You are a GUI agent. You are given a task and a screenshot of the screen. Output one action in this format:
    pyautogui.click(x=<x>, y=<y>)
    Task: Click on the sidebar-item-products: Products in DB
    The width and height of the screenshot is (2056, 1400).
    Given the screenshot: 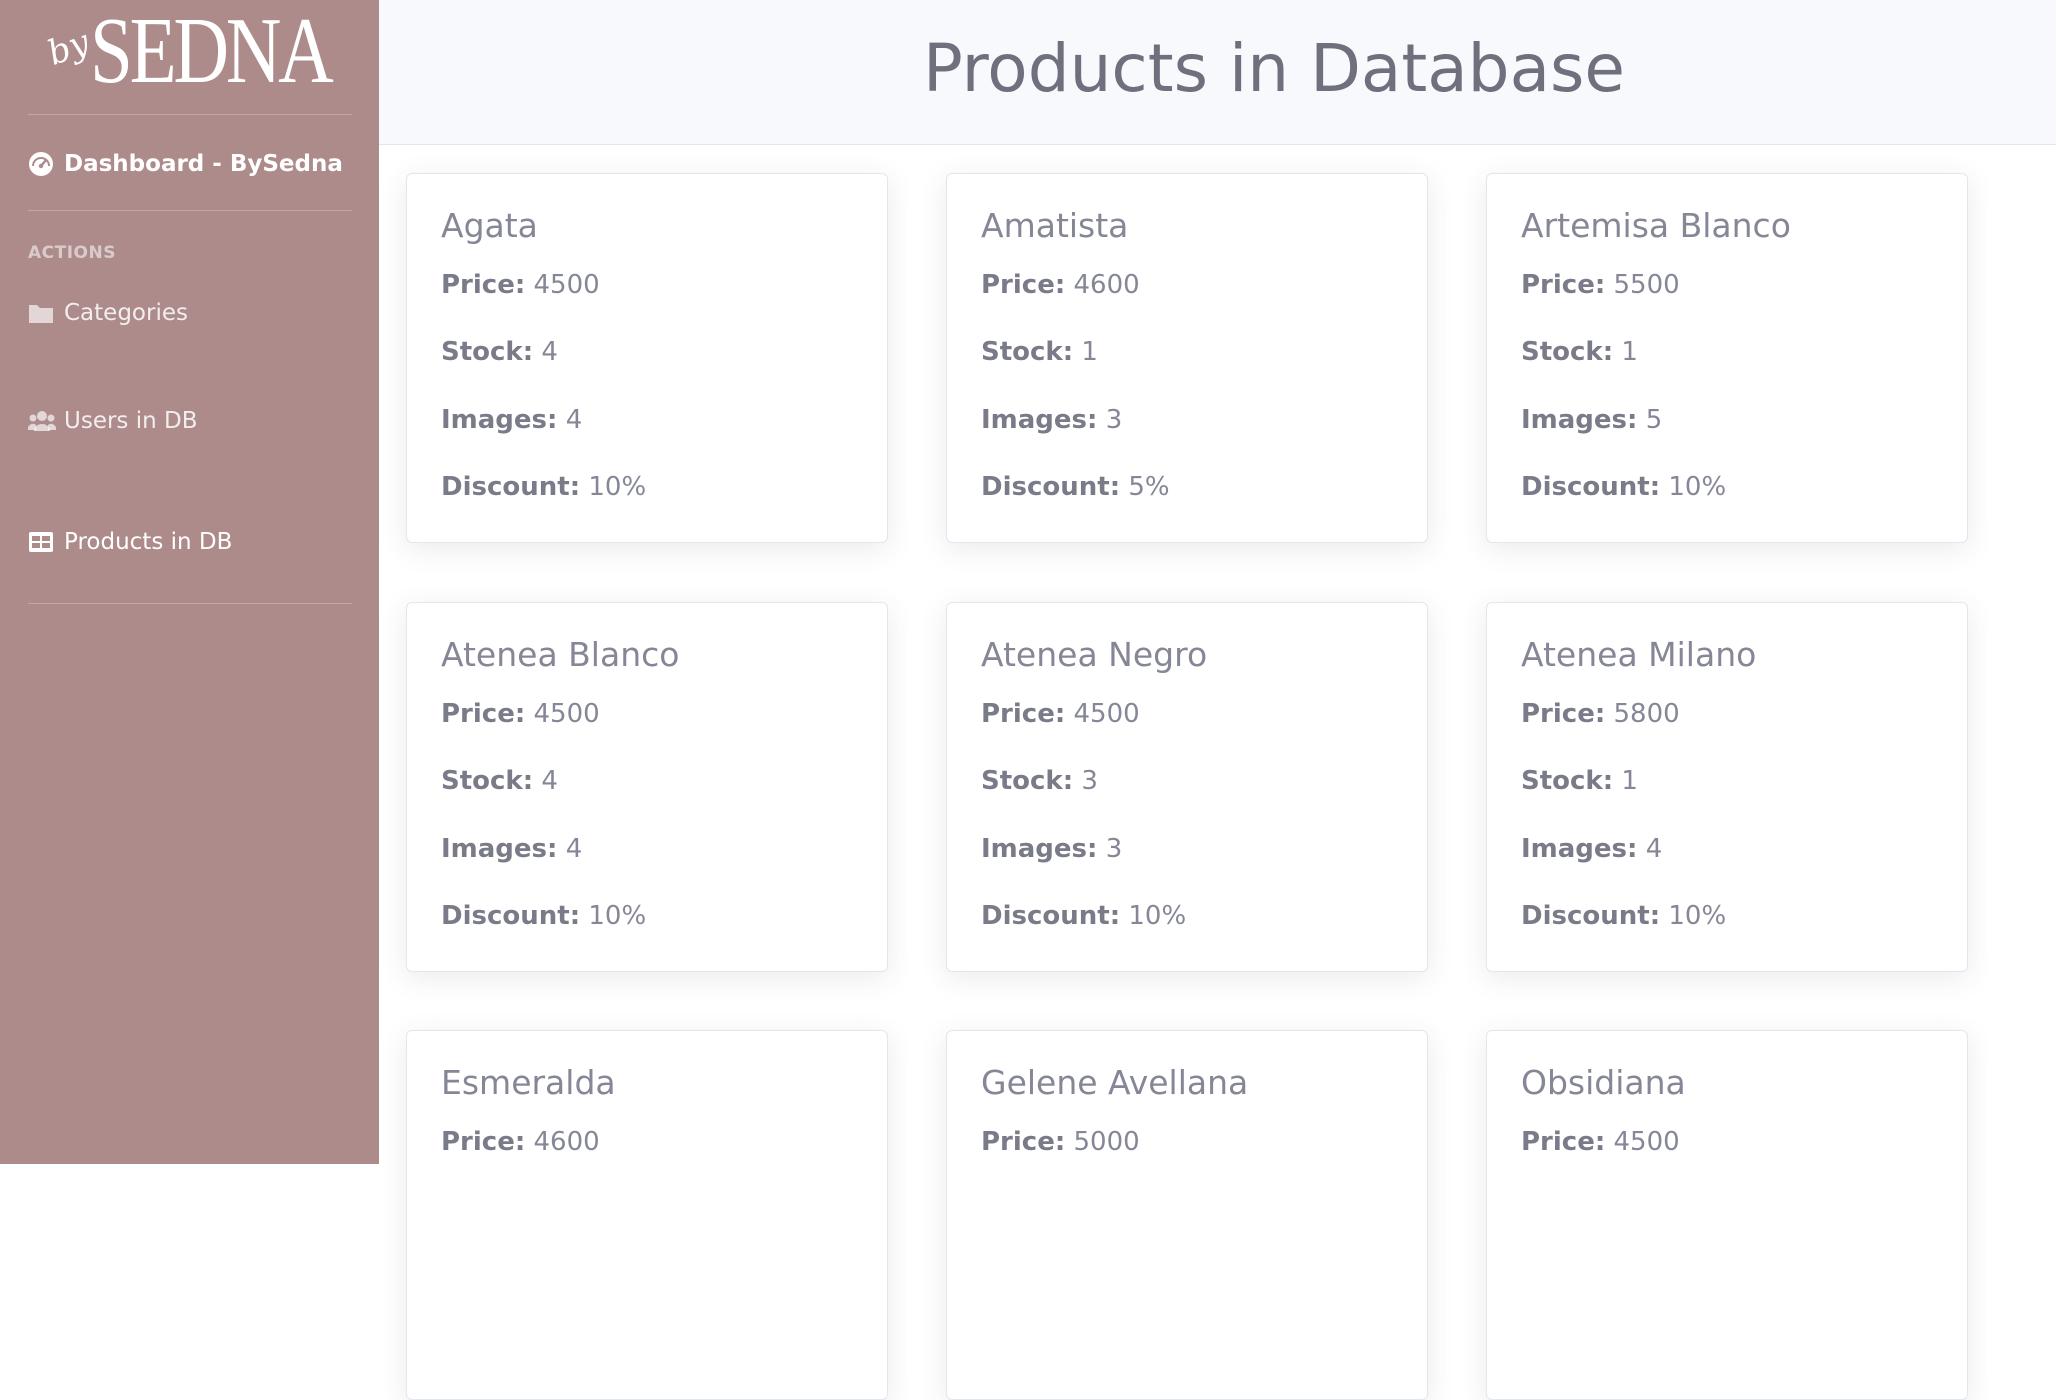 What is the action you would take?
    pyautogui.click(x=130, y=542)
    